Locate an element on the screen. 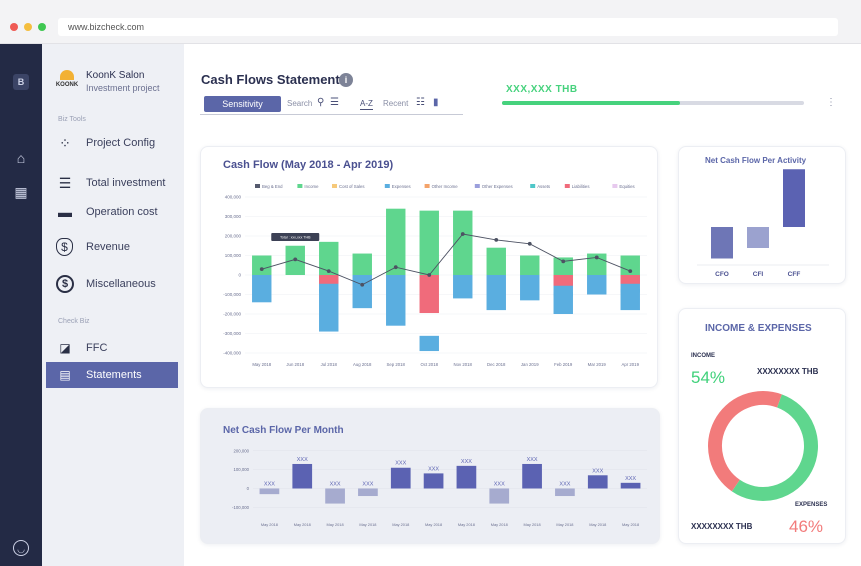 The image size is (861, 566). sidebar-item-revenue: $ Revenue is located at coordinates (112, 247).